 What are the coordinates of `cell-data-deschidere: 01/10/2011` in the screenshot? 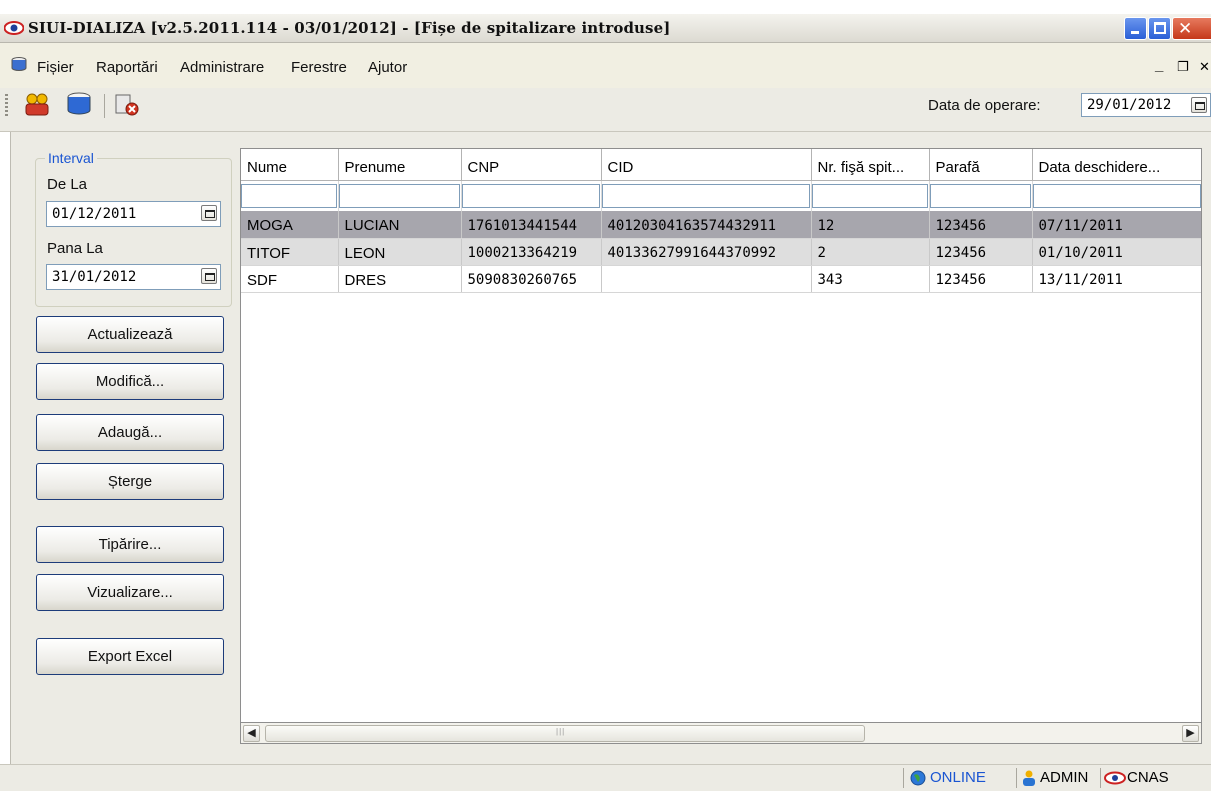 It's located at (1116, 252).